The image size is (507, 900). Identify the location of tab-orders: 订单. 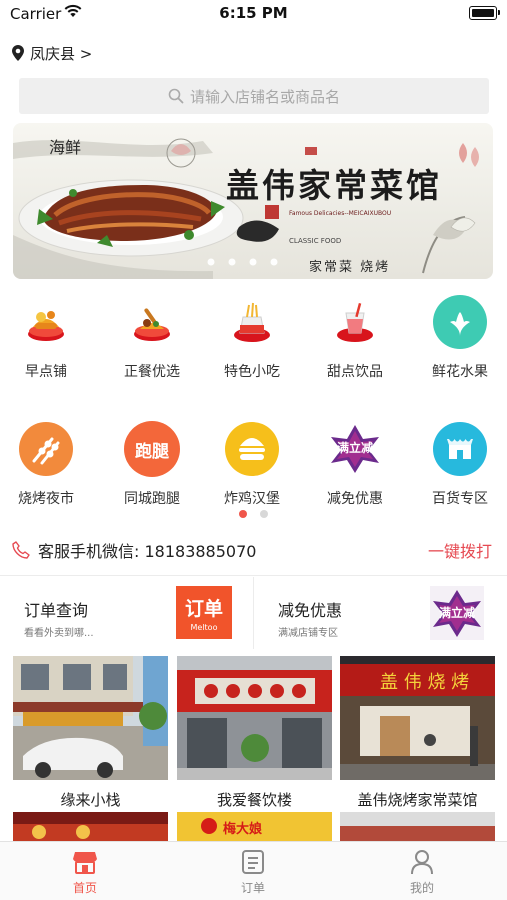
(253, 872).